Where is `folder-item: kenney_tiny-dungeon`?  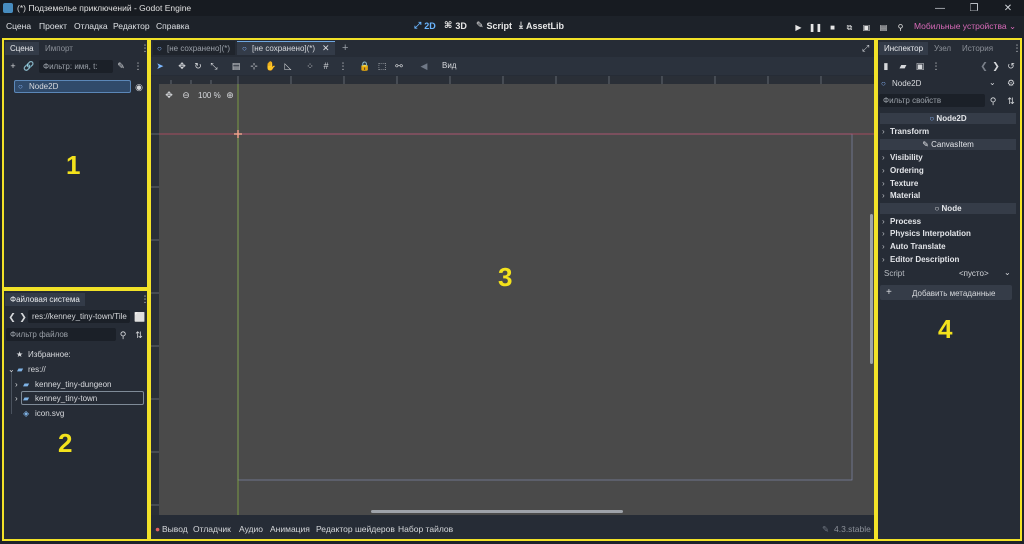
folder-item: kenney_tiny-dungeon is located at coordinates (73, 384).